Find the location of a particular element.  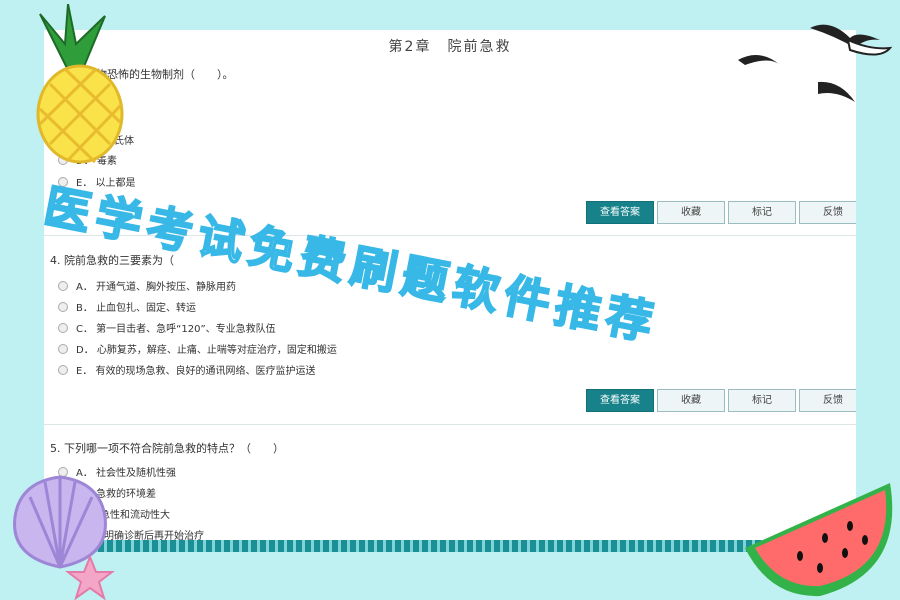

seashell-icon is located at coordinates (64, 537).